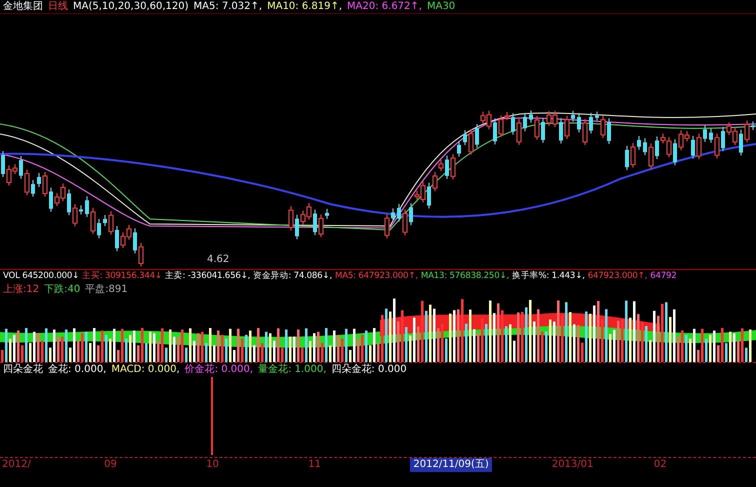 The width and height of the screenshot is (756, 487). What do you see at coordinates (304, 6) in the screenshot?
I see `ma-reading: MA10: 6.819↑,` at bounding box center [304, 6].